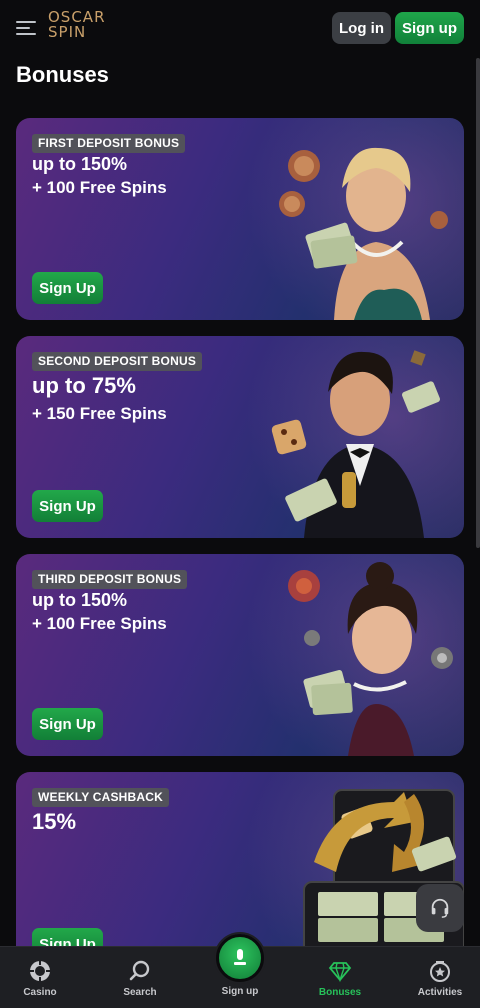  What do you see at coordinates (40, 992) in the screenshot?
I see `nav-casino-label: Casino` at bounding box center [40, 992].